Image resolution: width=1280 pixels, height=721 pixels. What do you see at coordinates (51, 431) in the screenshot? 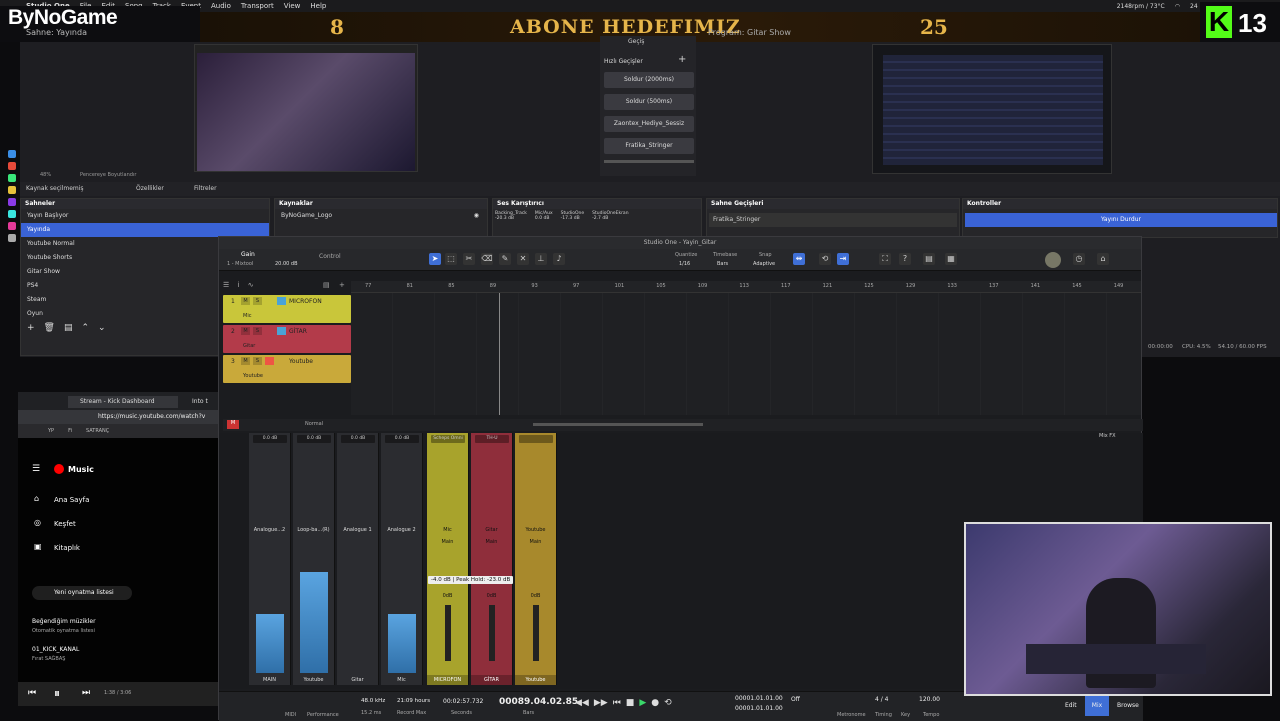
I see `bookmark: YP` at bounding box center [51, 431].